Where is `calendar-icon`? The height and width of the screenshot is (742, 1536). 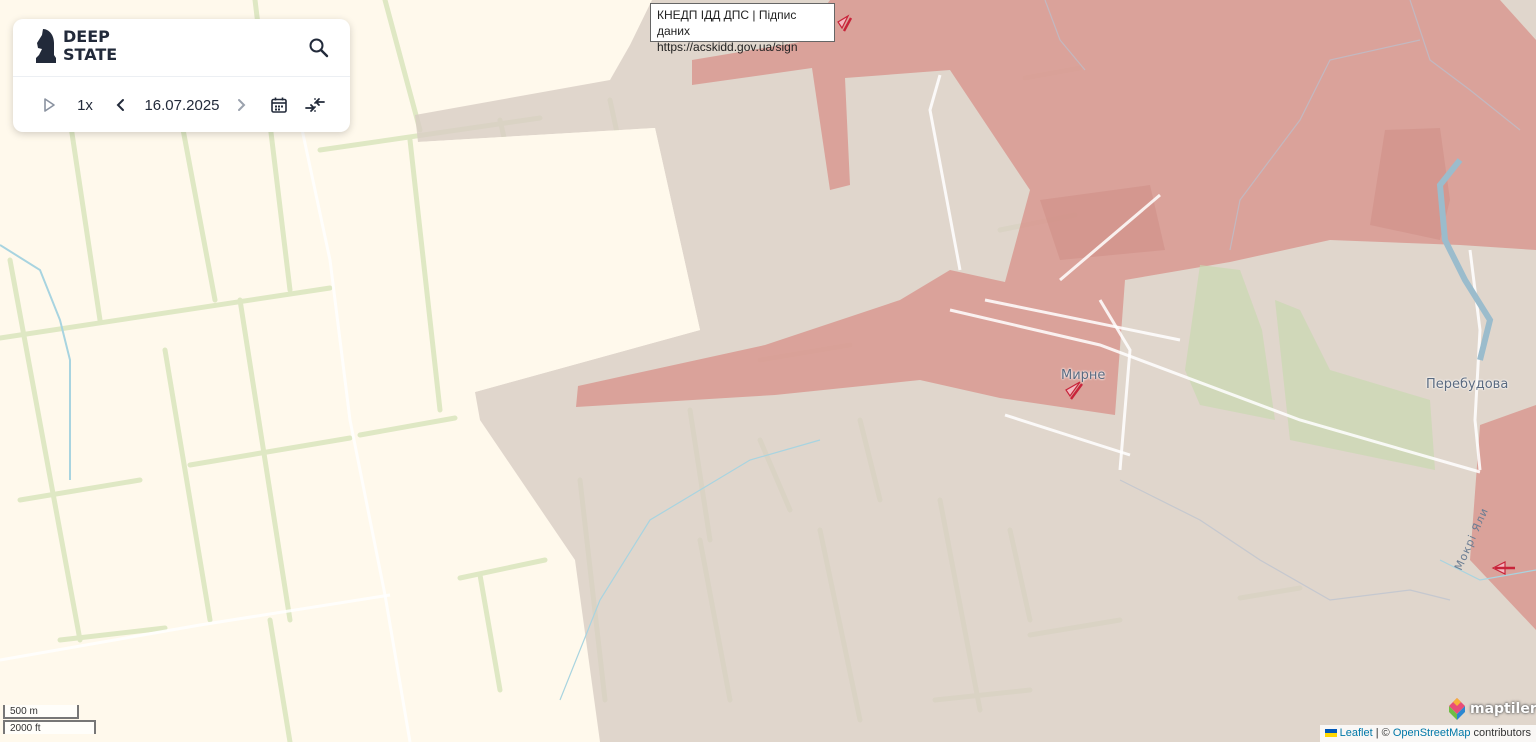 calendar-icon is located at coordinates (279, 105).